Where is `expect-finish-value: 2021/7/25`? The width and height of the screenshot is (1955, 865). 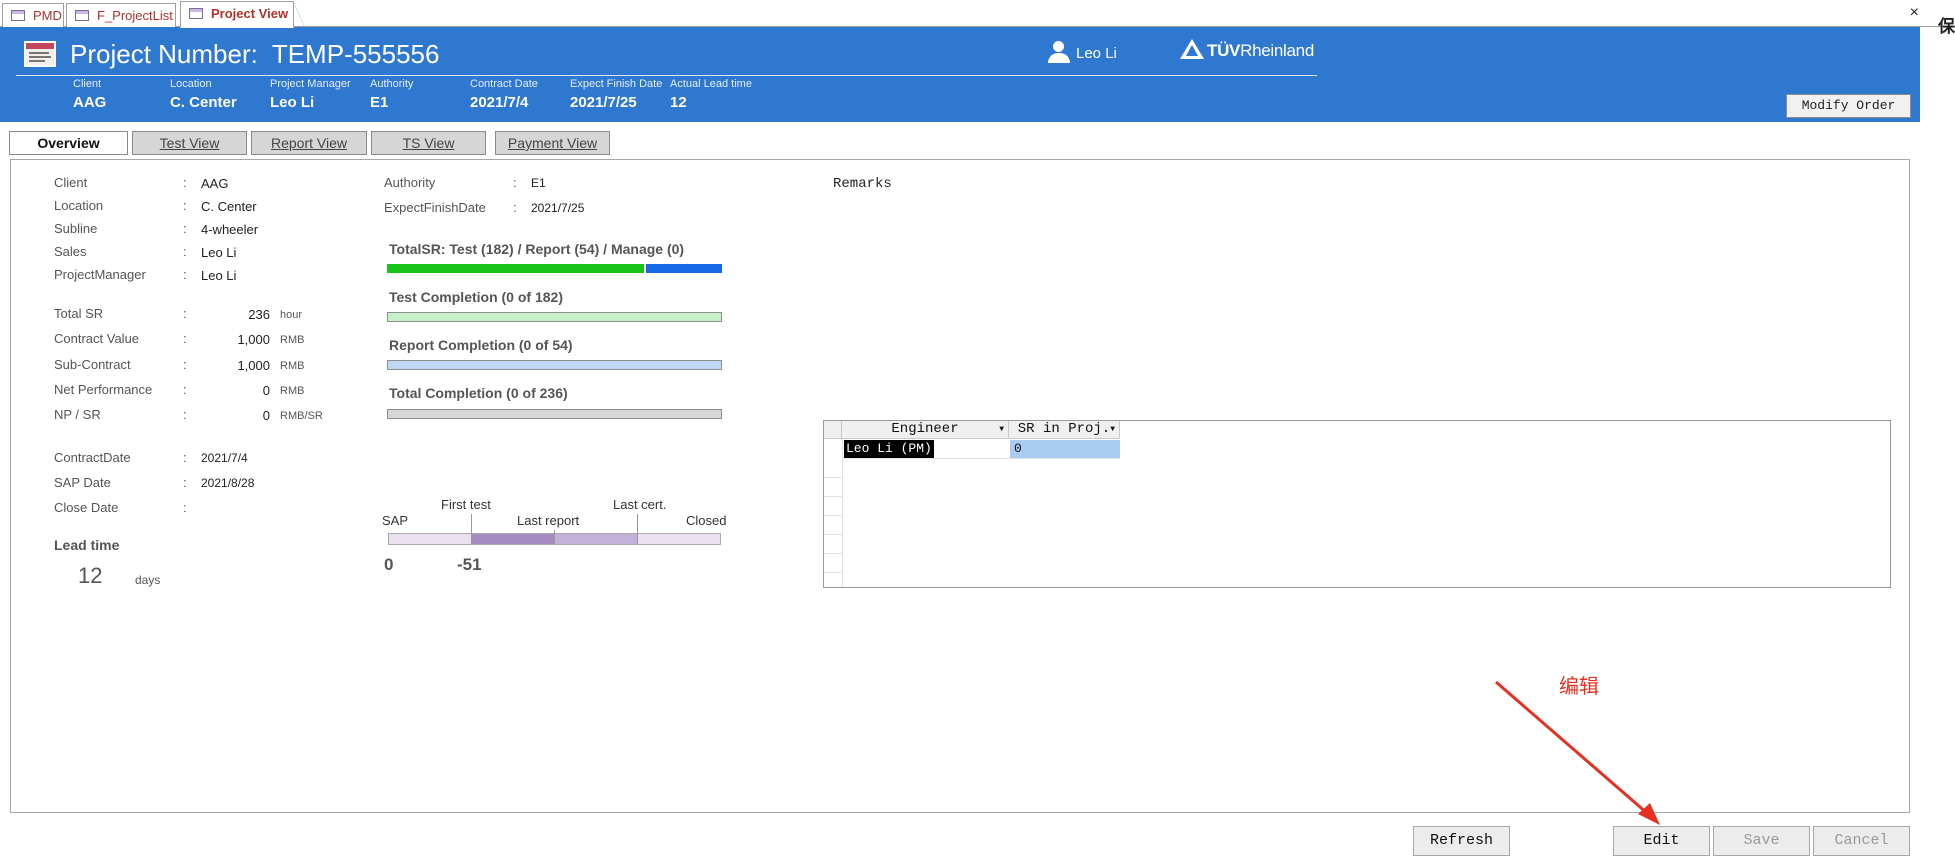
expect-finish-value: 2021/7/25 is located at coordinates (558, 208).